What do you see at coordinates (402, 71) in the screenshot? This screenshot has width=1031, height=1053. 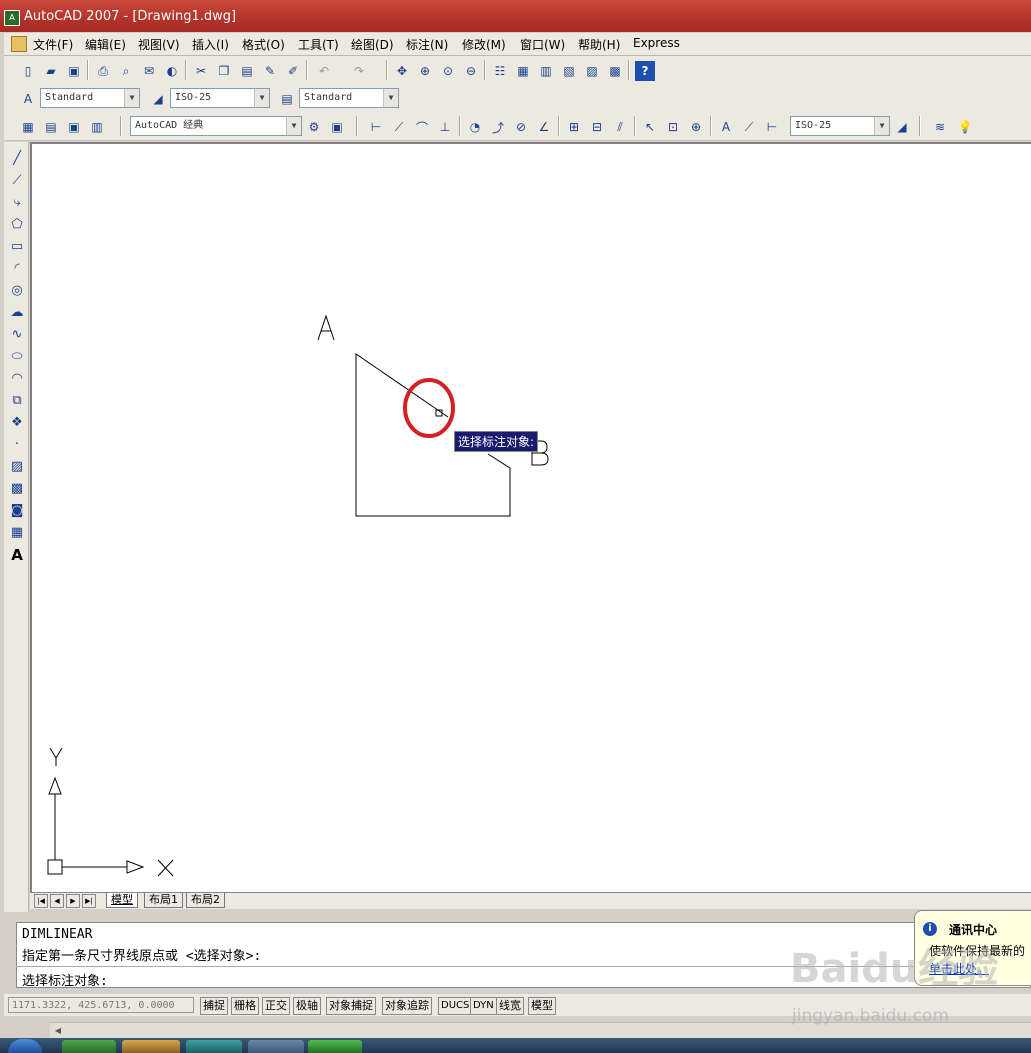 I see `pan-icon: ✥` at bounding box center [402, 71].